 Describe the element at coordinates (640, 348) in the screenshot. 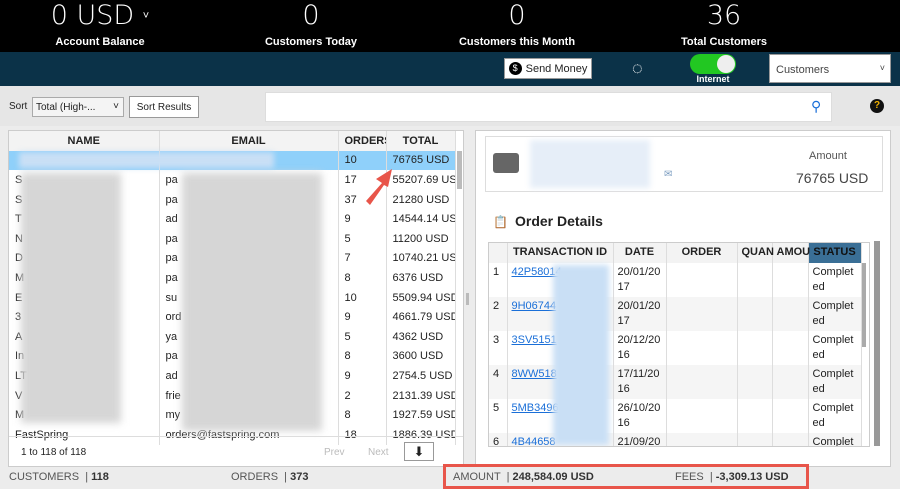

I see `cell-date: 20/12/2016` at that location.